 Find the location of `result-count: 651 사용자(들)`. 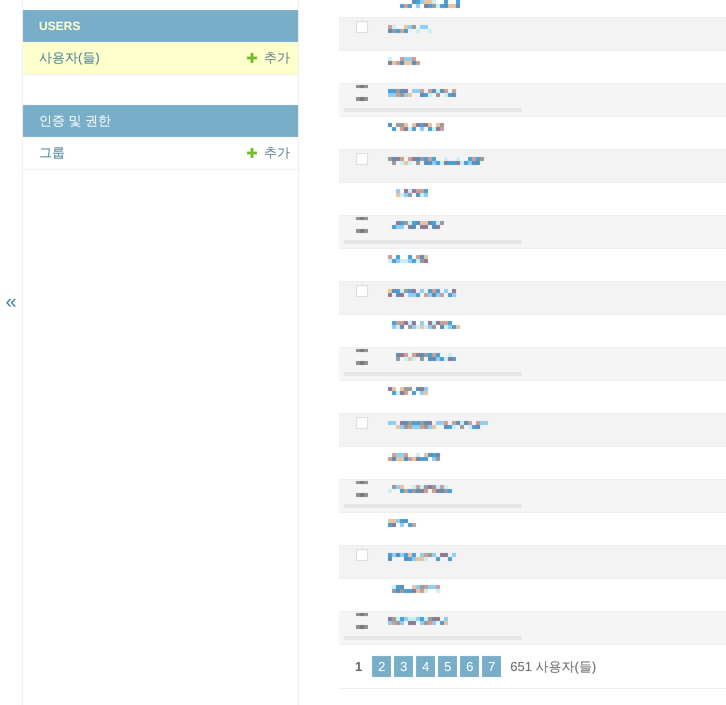

result-count: 651 사용자(들) is located at coordinates (553, 667).